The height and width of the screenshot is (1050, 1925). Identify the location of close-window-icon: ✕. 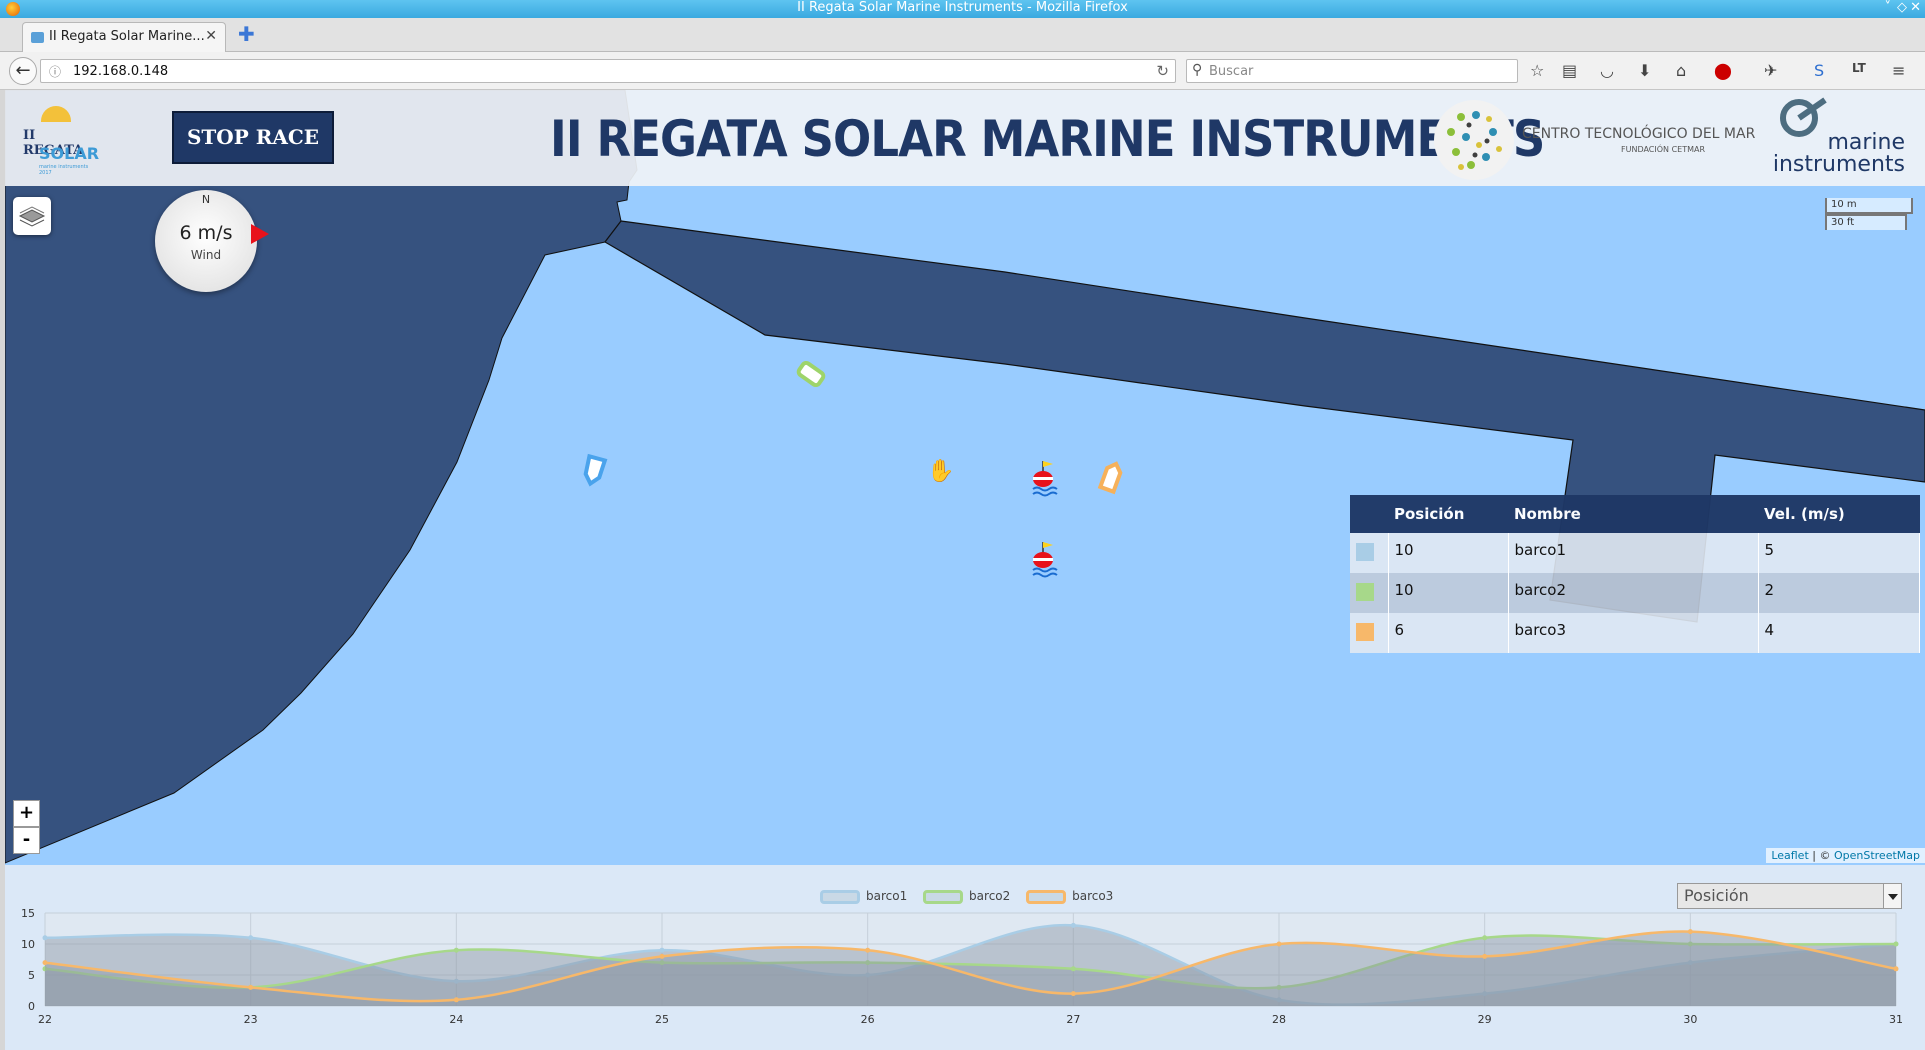
(1915, 8).